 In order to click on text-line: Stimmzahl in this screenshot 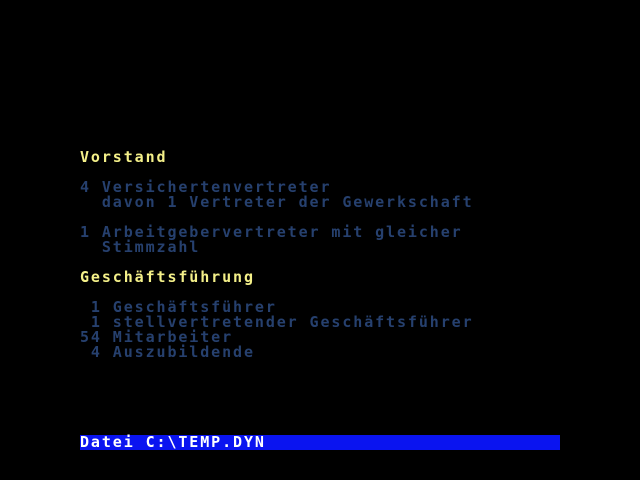, I will do `click(140, 247)`.